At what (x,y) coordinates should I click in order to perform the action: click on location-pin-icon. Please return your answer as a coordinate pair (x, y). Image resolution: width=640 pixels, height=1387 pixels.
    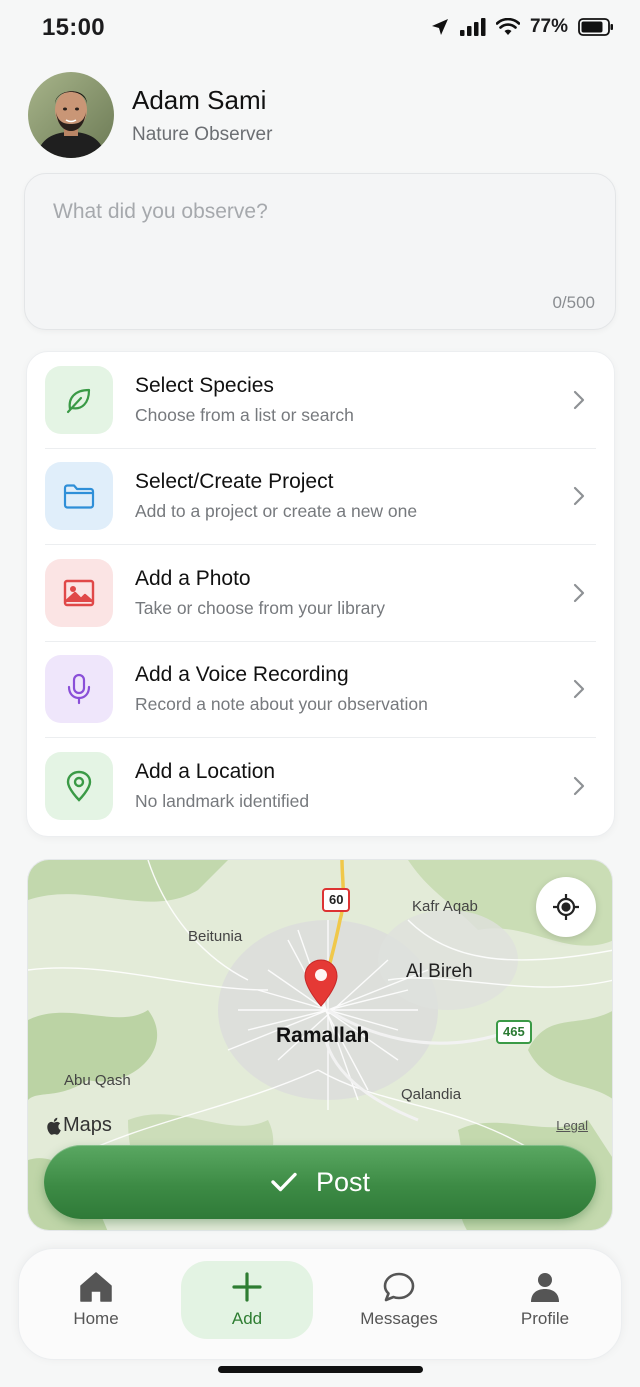
    Looking at the image, I should click on (79, 786).